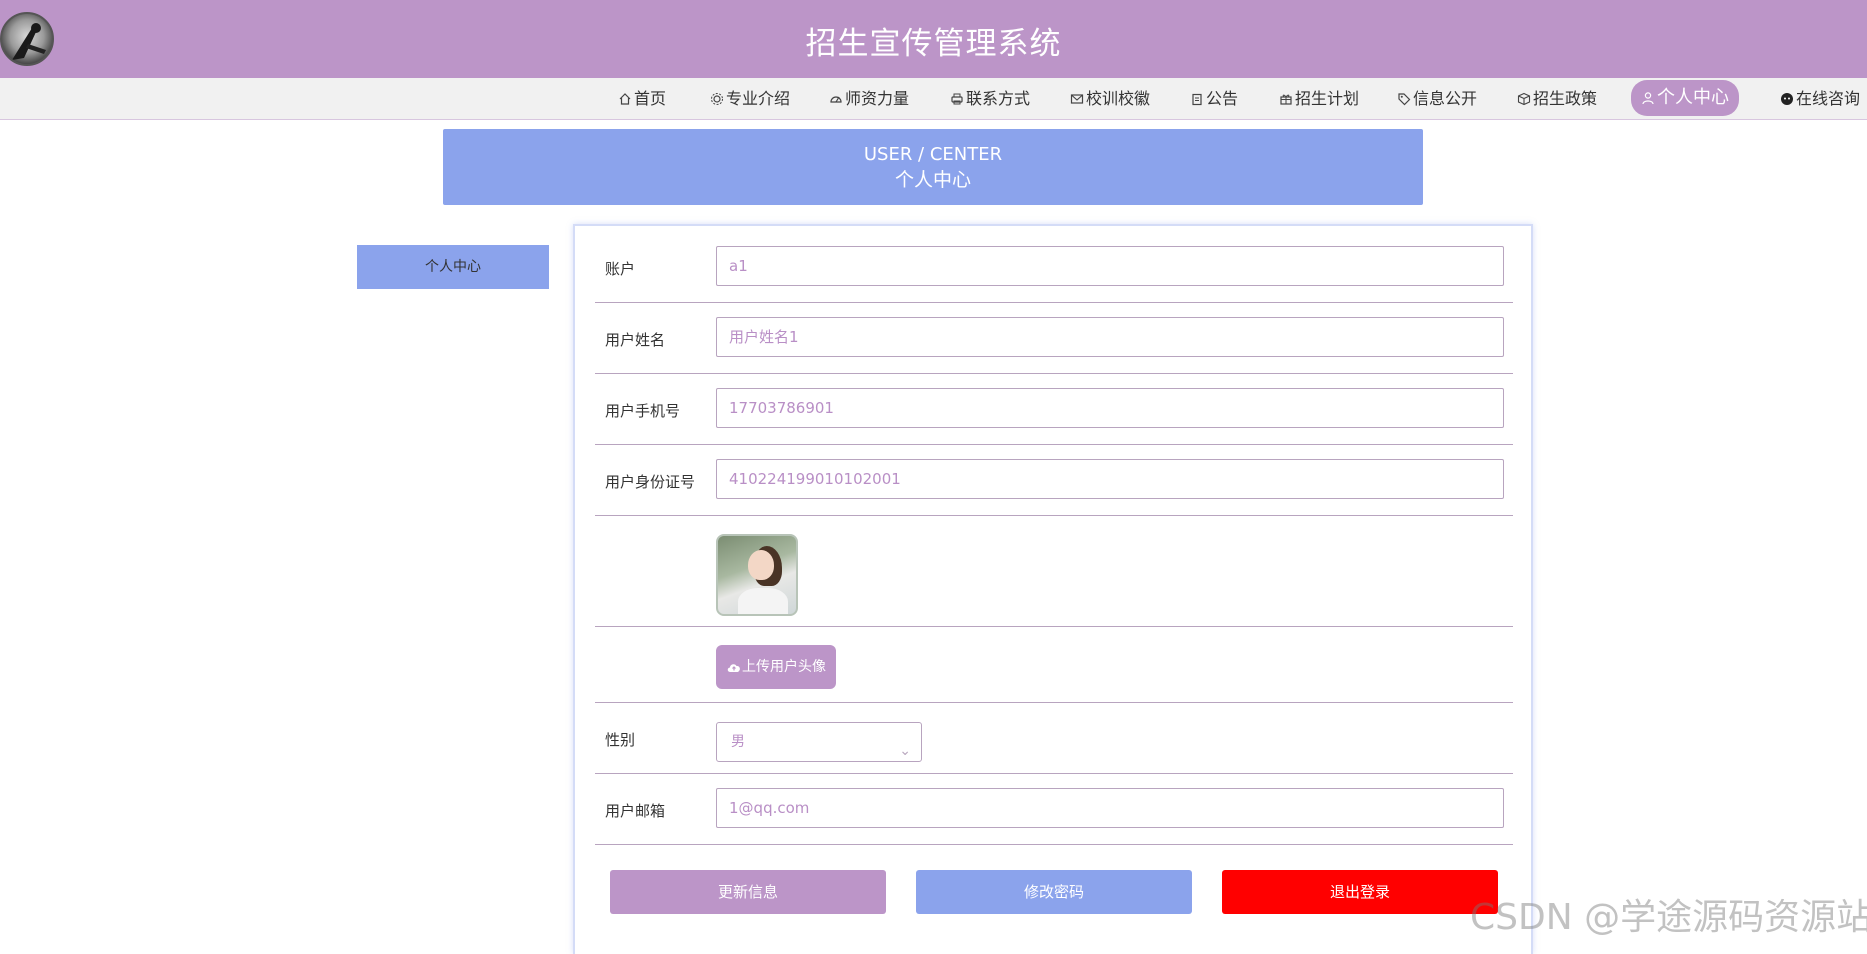 This screenshot has height=954, width=1867. I want to click on nav-item-home: 首页, so click(642, 99).